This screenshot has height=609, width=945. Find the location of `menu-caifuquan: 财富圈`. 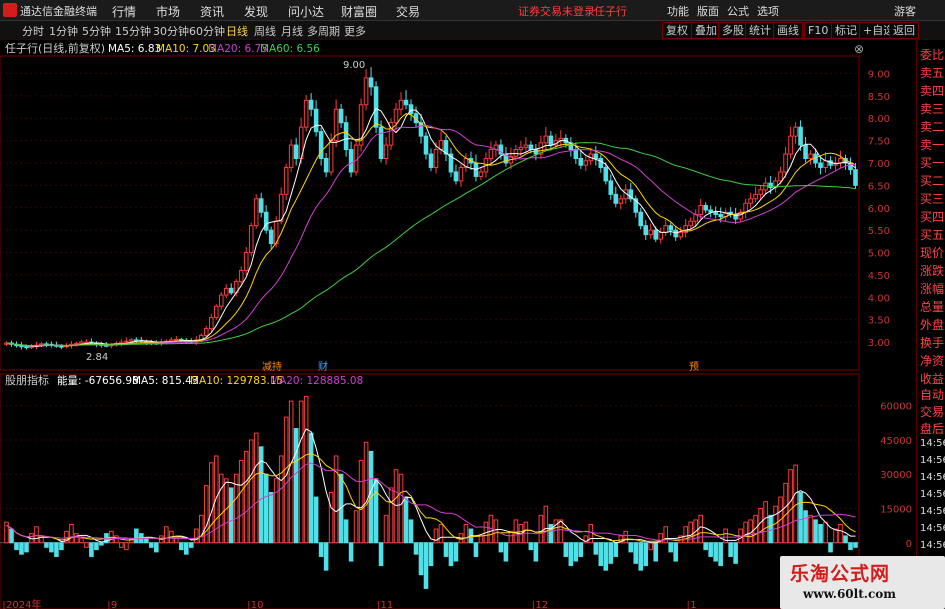

menu-caifuquan: 财富圈 is located at coordinates (359, 11).